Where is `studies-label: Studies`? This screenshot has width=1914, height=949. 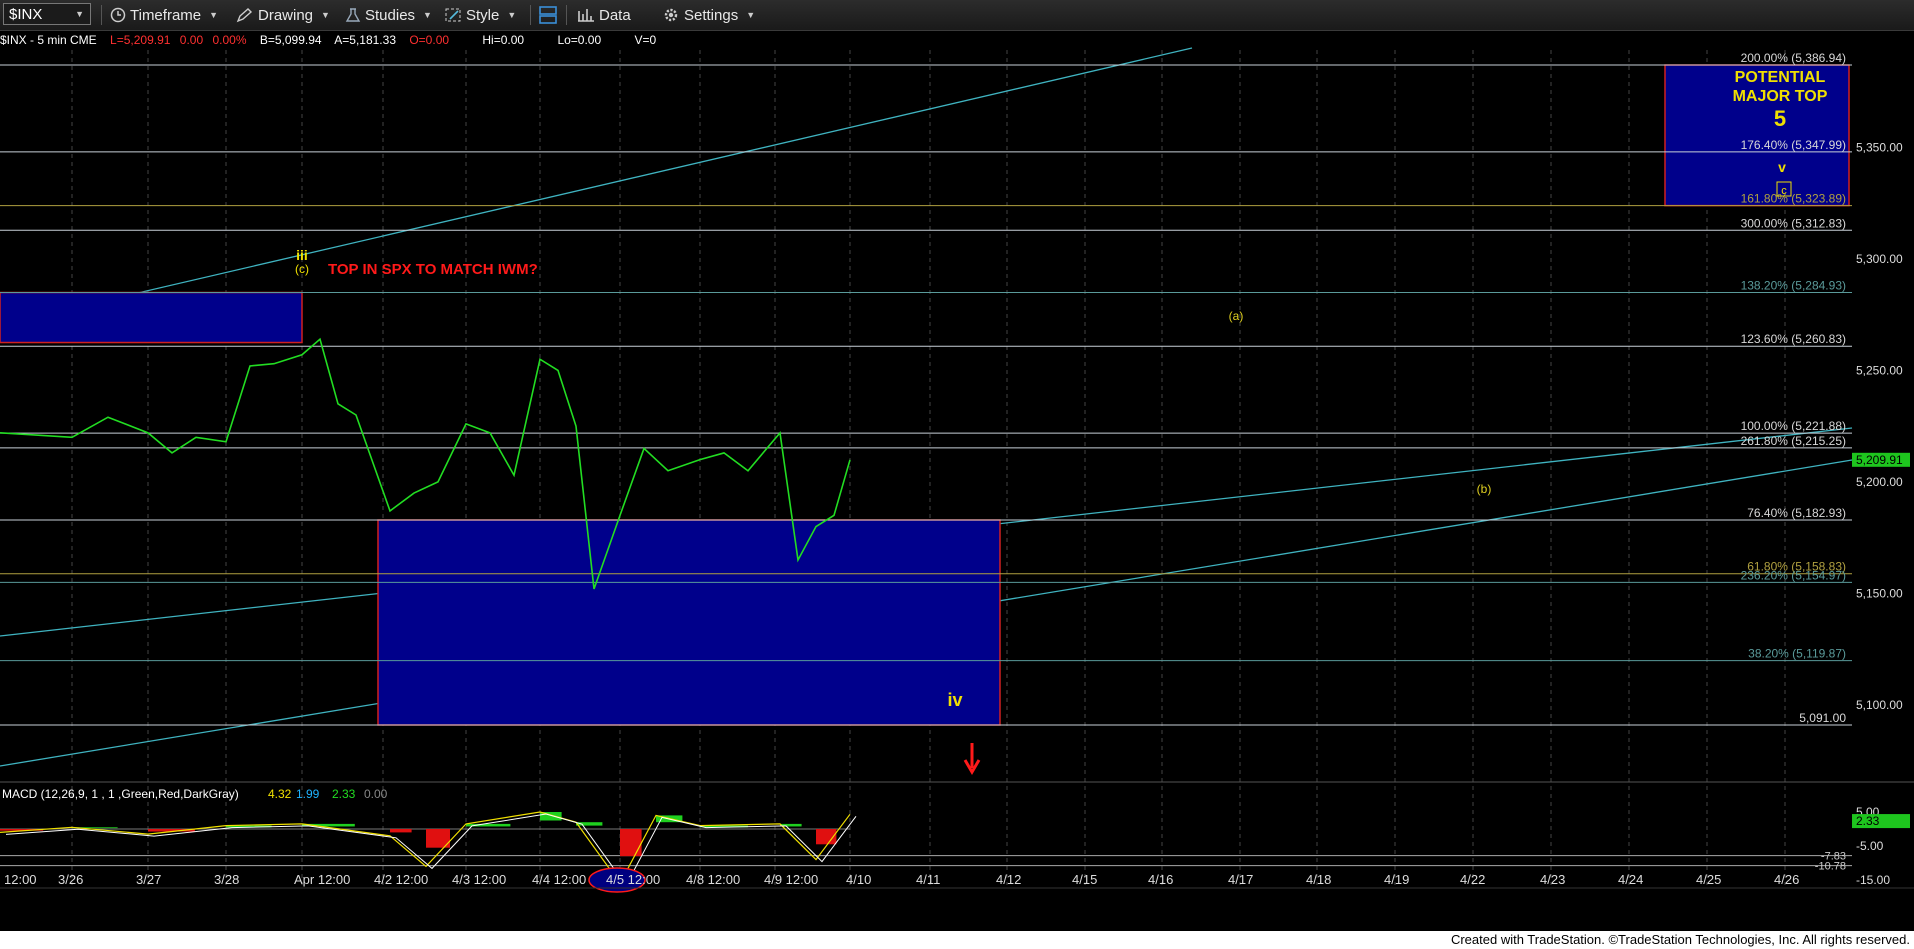 studies-label: Studies is located at coordinates (390, 15).